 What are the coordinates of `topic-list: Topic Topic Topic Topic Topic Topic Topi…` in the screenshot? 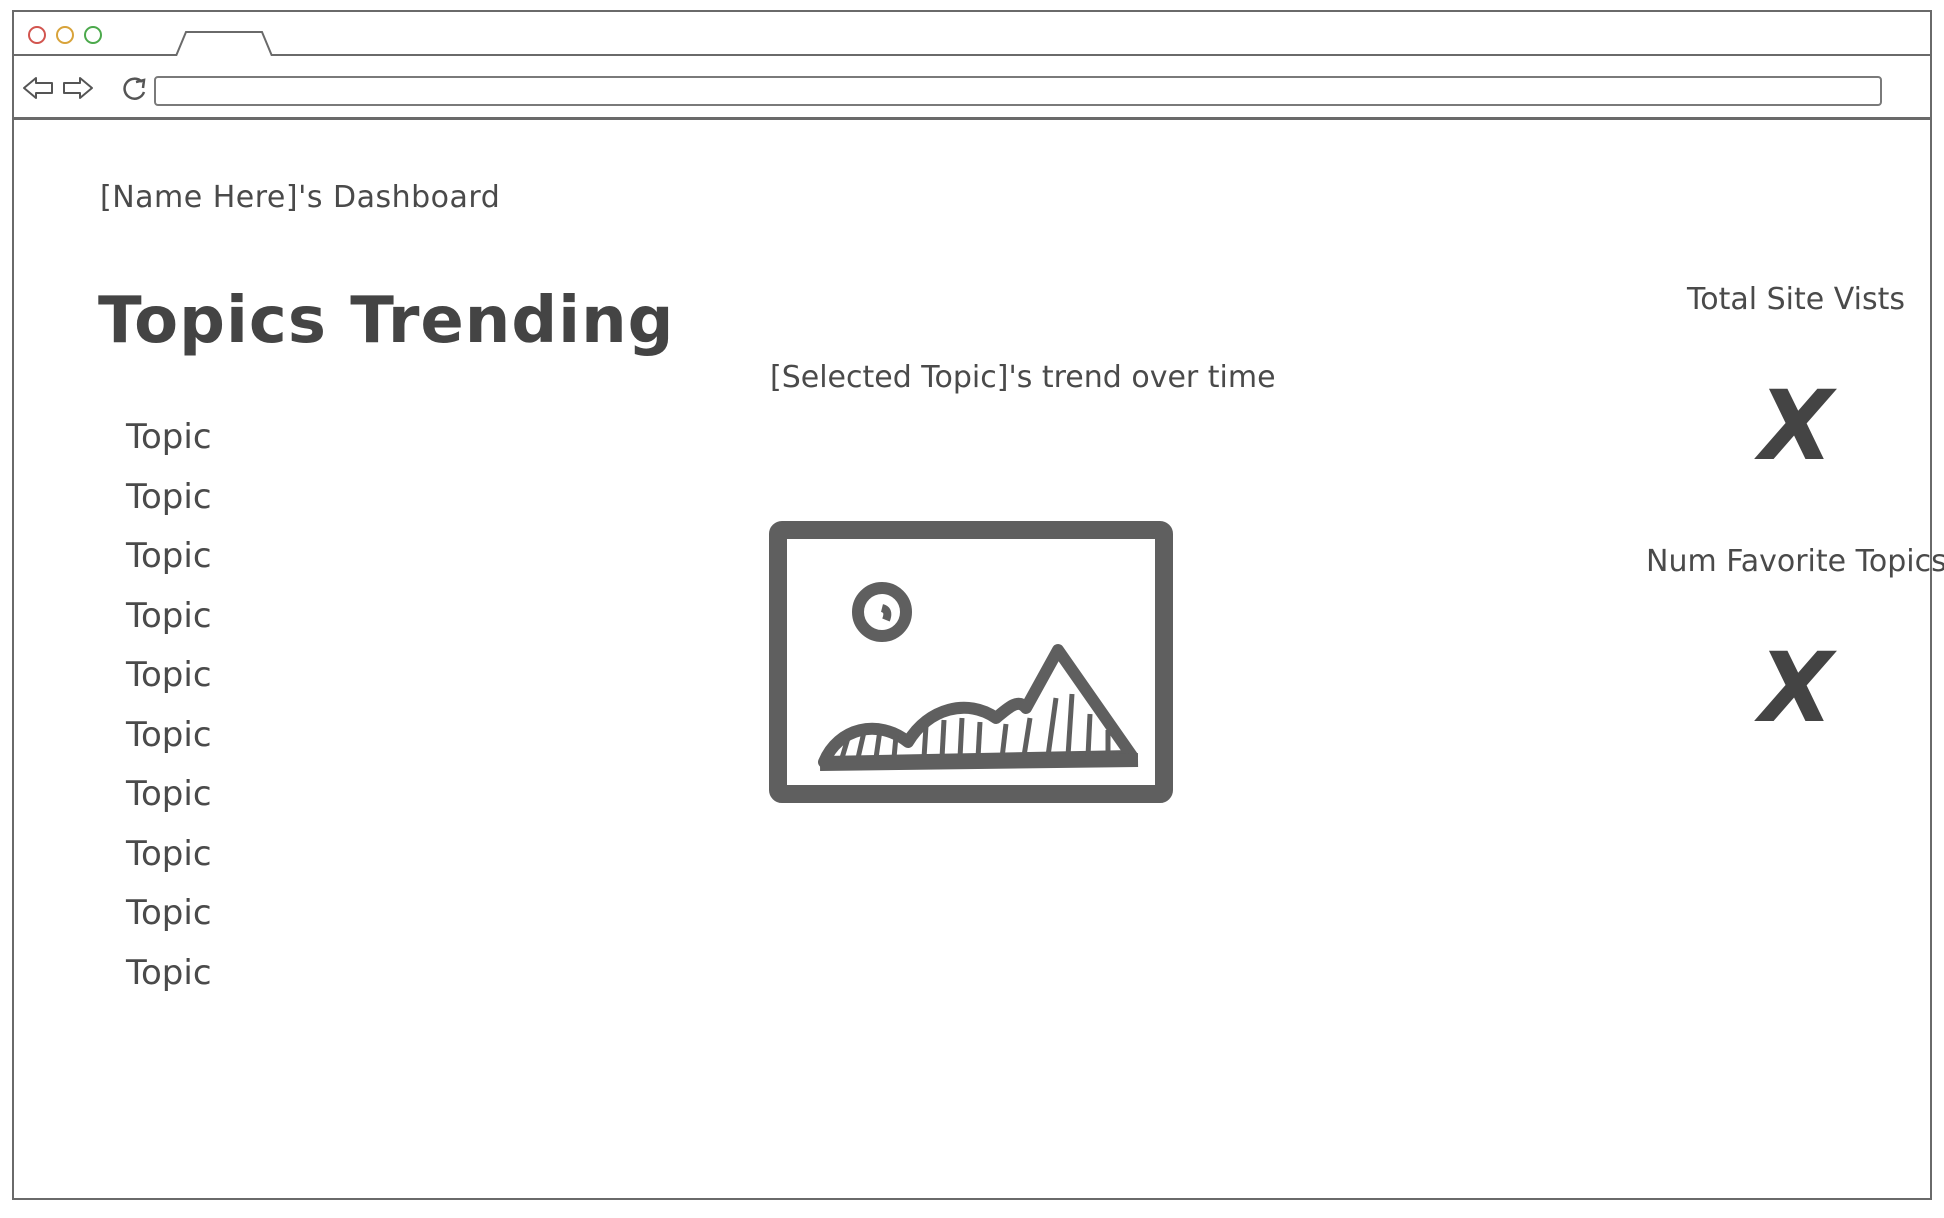 It's located at (169, 709).